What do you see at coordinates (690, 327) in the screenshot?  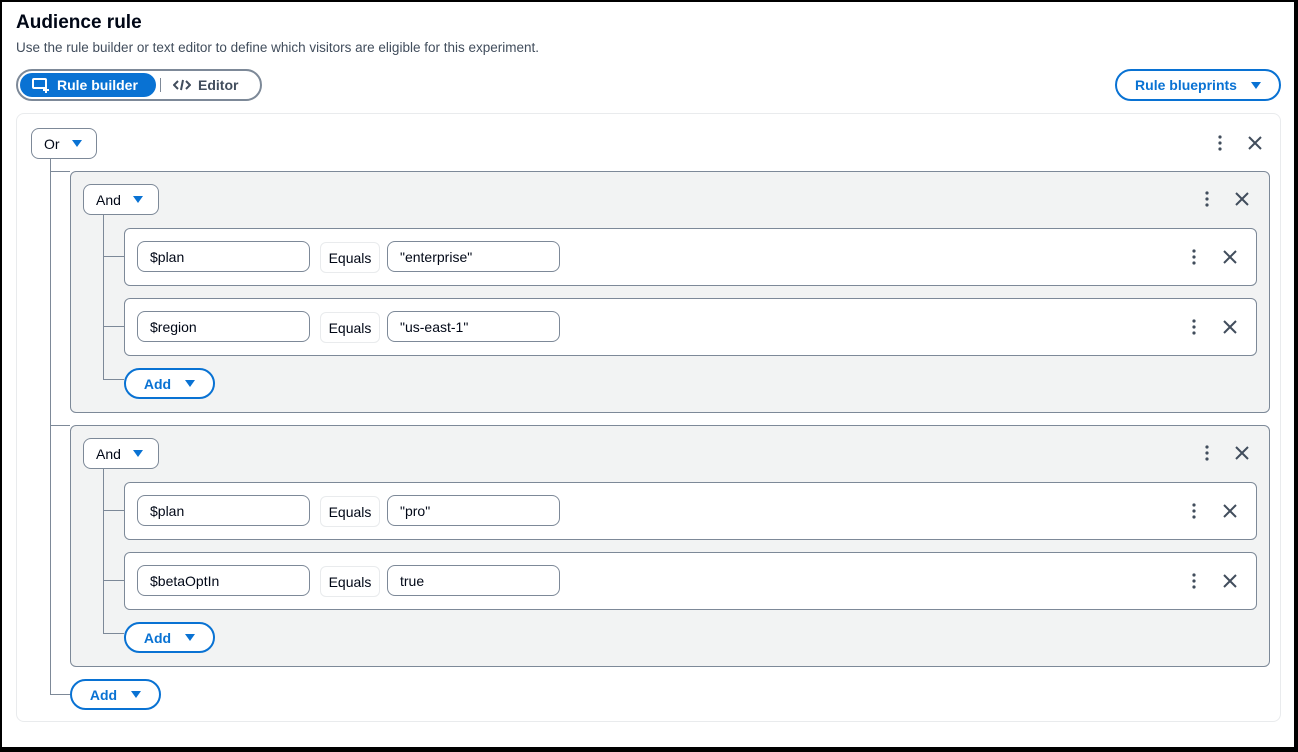 I see `condition-row: $region Equals "us-east-1"` at bounding box center [690, 327].